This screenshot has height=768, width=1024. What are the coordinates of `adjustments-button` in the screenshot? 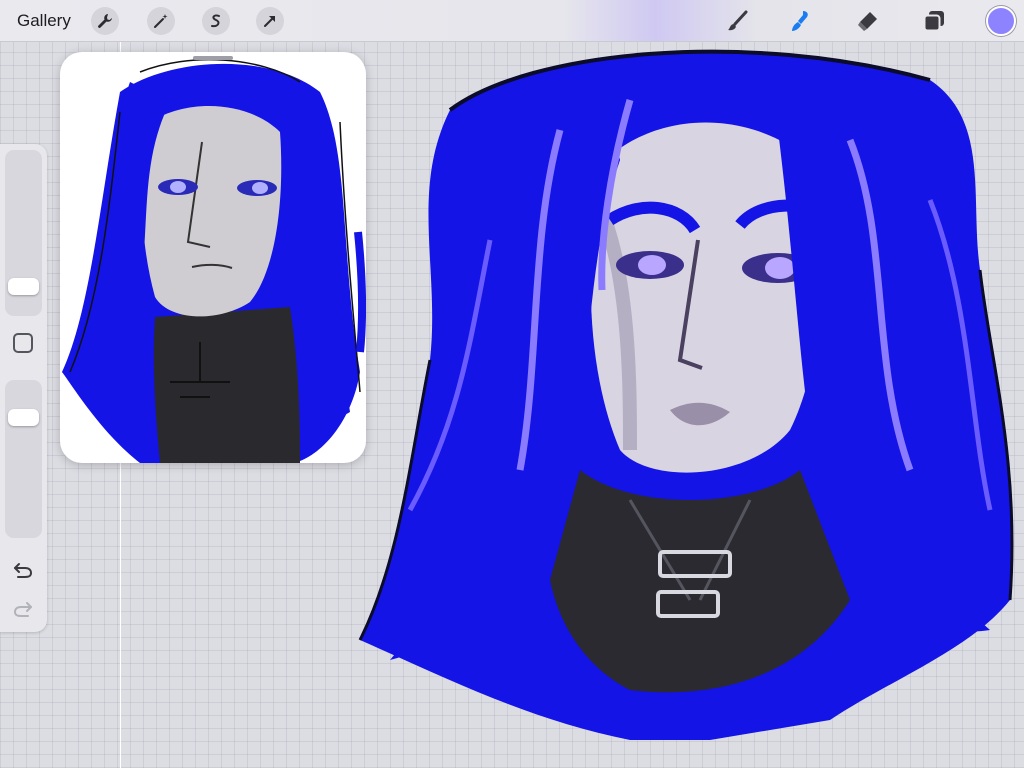 It's located at (161, 21).